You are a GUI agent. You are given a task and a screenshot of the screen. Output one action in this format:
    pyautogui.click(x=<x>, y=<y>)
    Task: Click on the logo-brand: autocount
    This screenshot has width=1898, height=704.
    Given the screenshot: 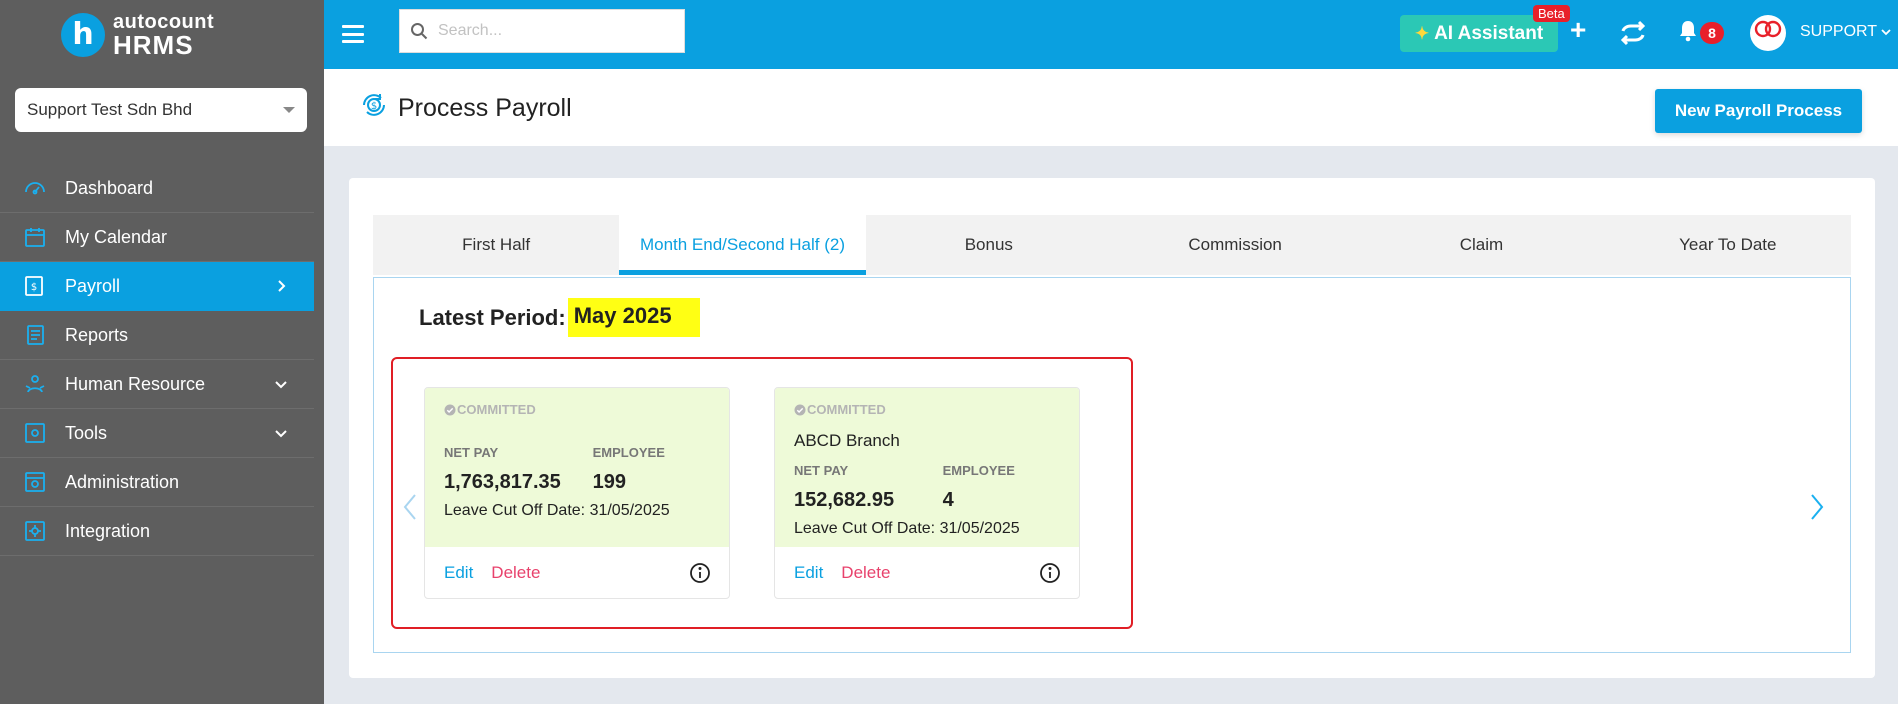 What is the action you would take?
    pyautogui.click(x=164, y=21)
    